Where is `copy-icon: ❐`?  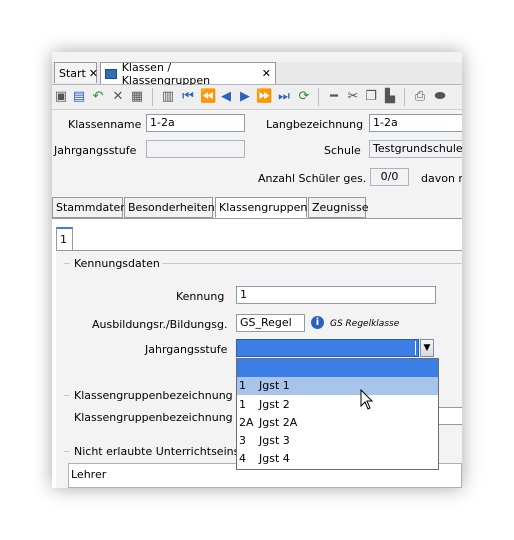 copy-icon: ❐ is located at coordinates (371, 97).